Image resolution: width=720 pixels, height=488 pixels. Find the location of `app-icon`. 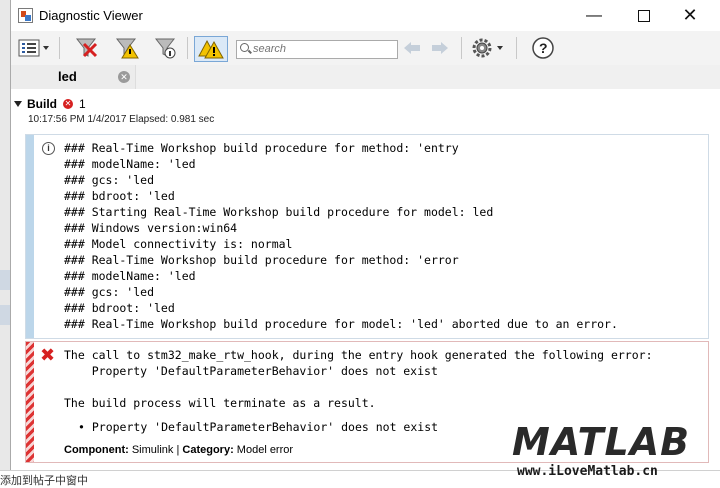

app-icon is located at coordinates (25, 15).